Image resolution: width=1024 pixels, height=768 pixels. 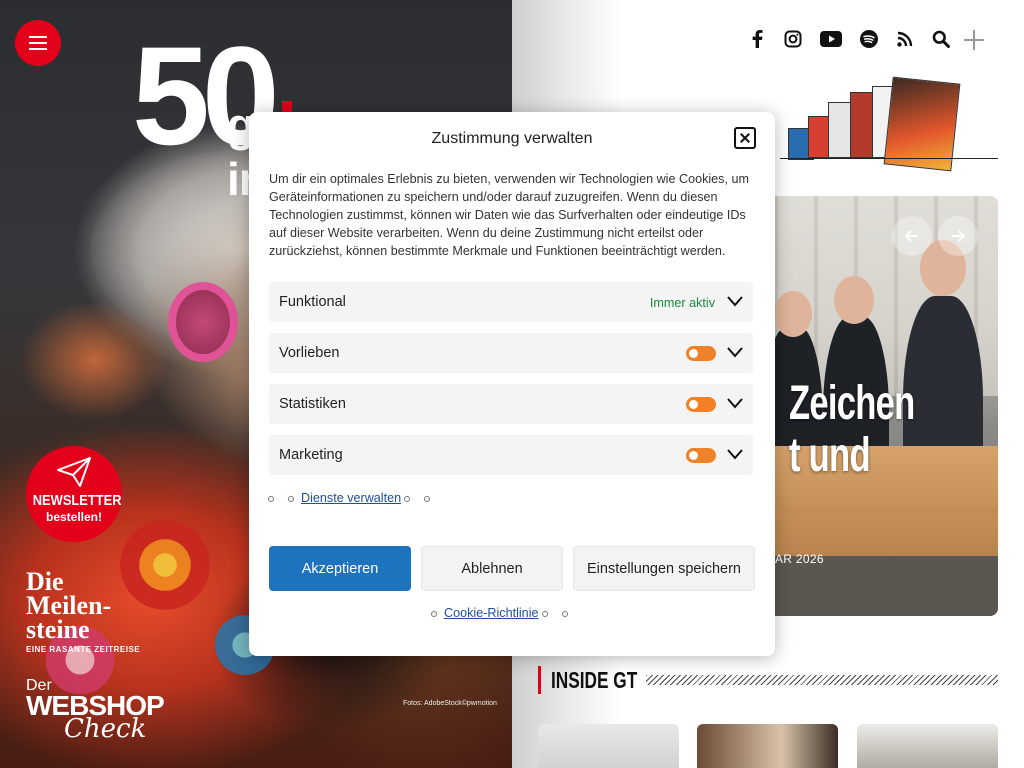 What do you see at coordinates (870, 125) in the screenshot?
I see `magazine-stack` at bounding box center [870, 125].